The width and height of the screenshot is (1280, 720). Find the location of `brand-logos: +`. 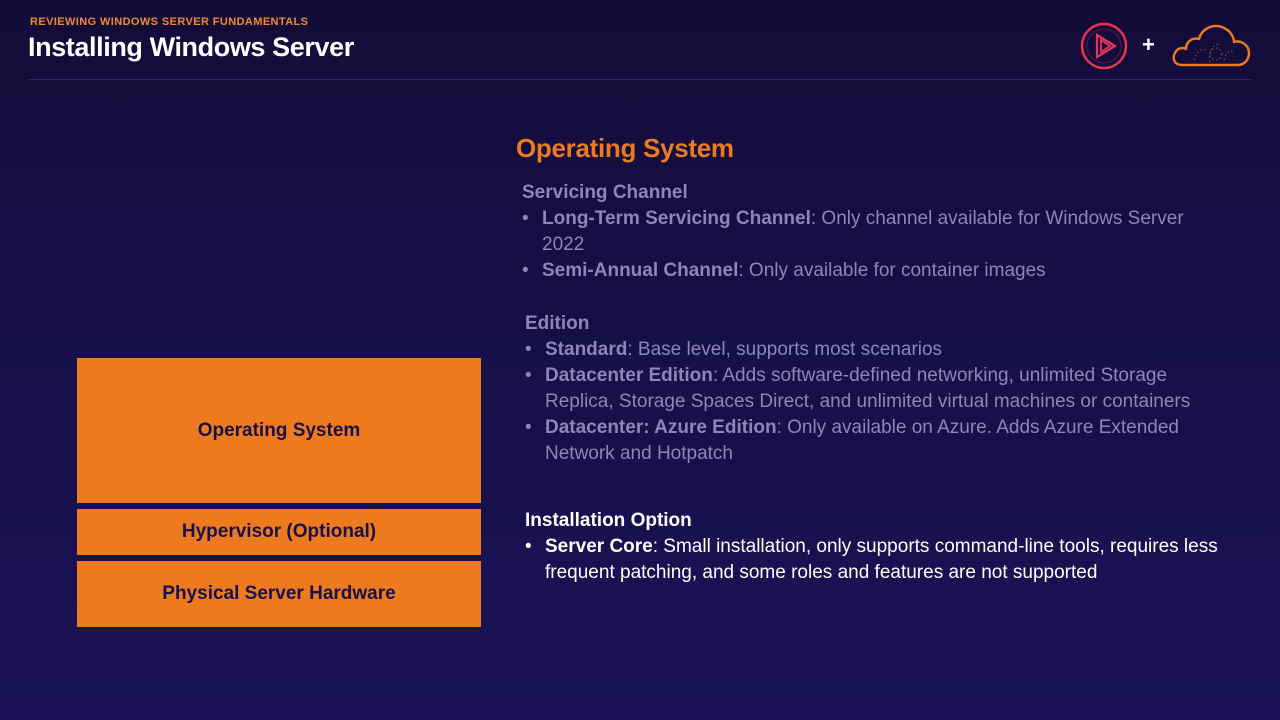

brand-logos: + is located at coordinates (1166, 45).